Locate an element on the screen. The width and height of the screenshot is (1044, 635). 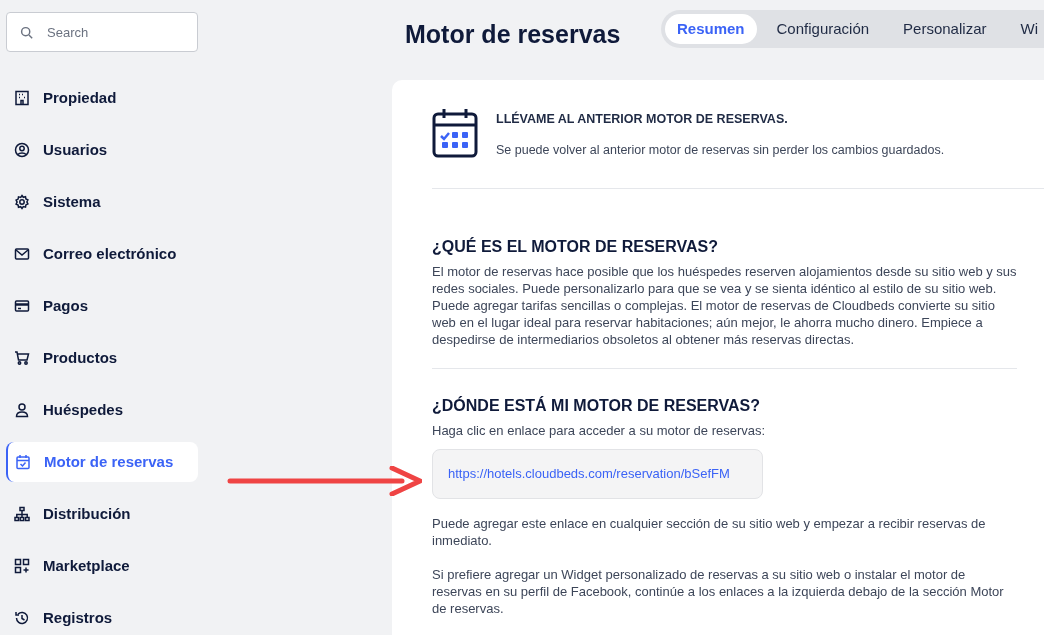
tab: Configuración is located at coordinates (823, 29).